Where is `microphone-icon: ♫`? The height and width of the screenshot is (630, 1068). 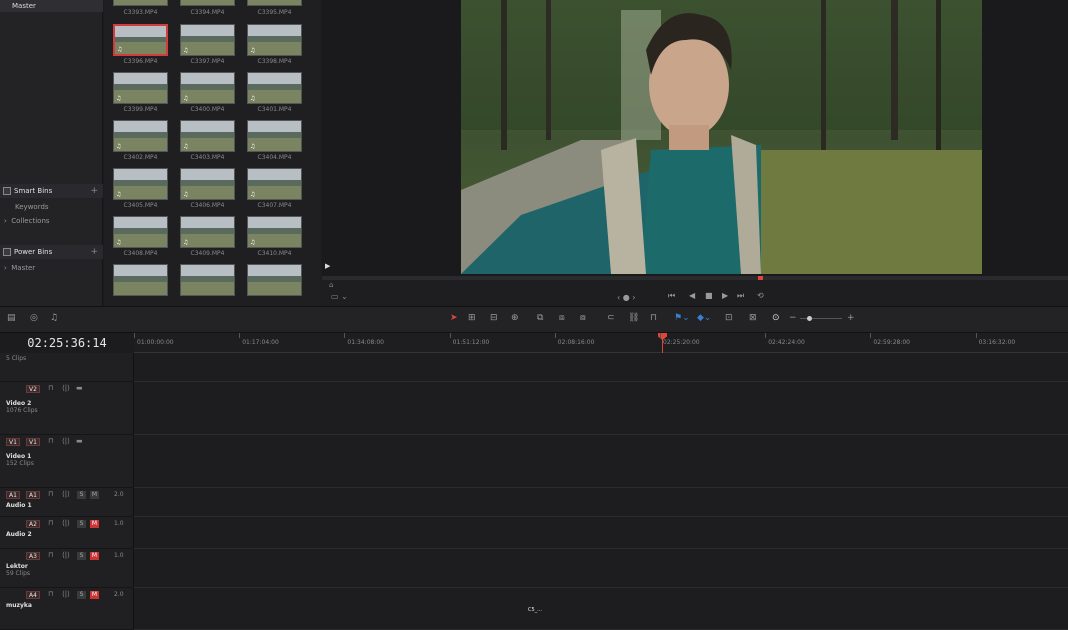 microphone-icon: ♫ is located at coordinates (54, 318).